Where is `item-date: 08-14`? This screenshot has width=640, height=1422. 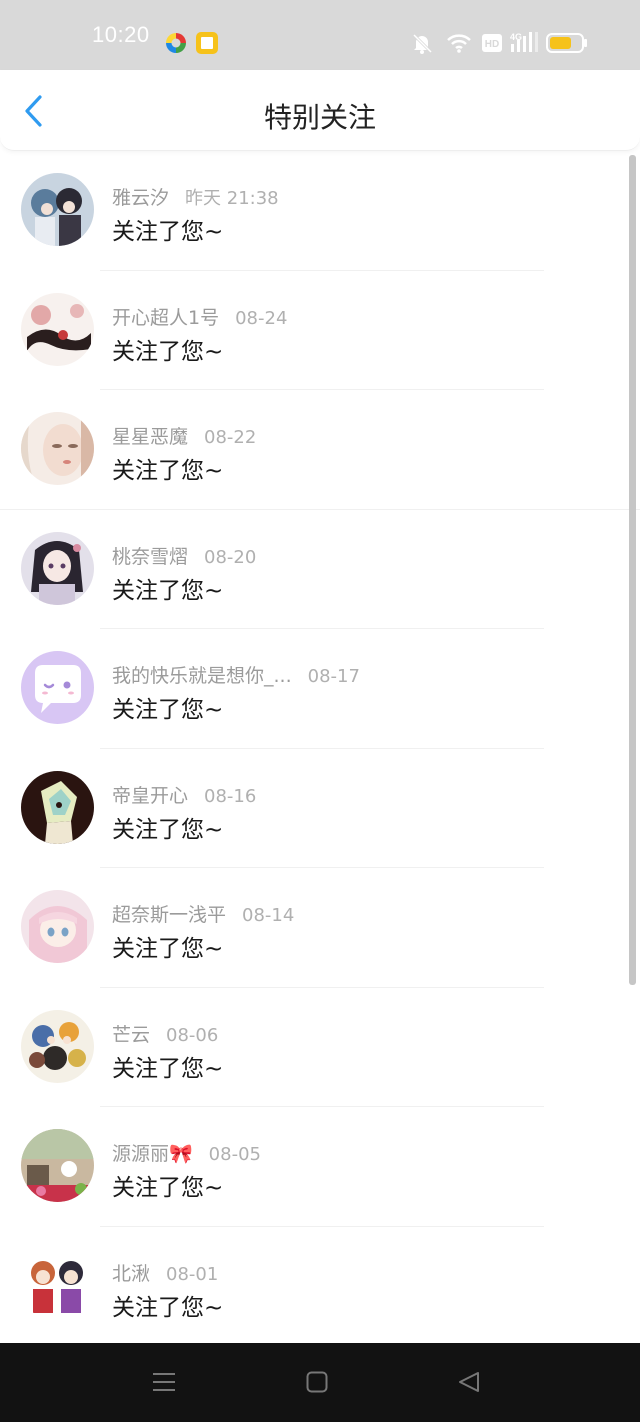 item-date: 08-14 is located at coordinates (268, 915).